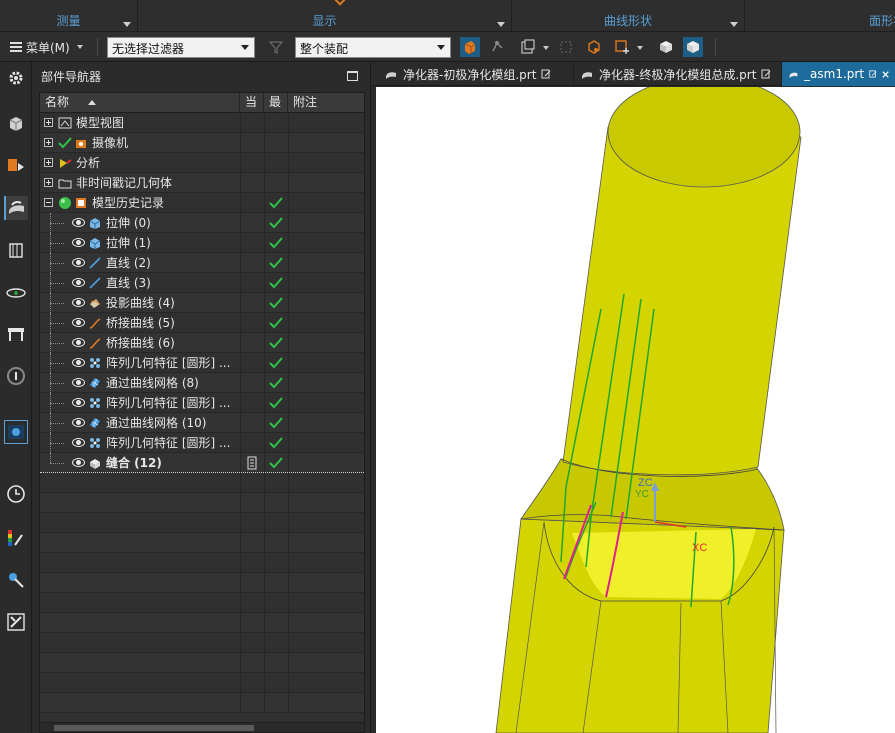 This screenshot has width=895, height=733. What do you see at coordinates (693, 47) in the screenshot?
I see `wireframe-view-icon` at bounding box center [693, 47].